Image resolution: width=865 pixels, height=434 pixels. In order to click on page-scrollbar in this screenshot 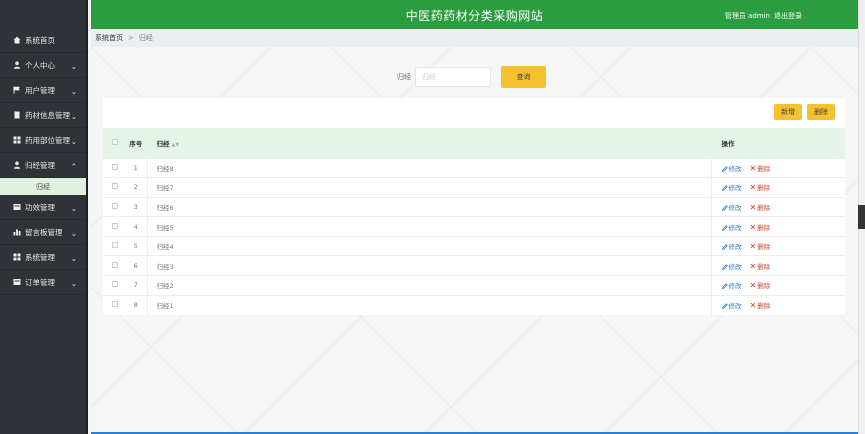, I will do `click(861, 217)`.